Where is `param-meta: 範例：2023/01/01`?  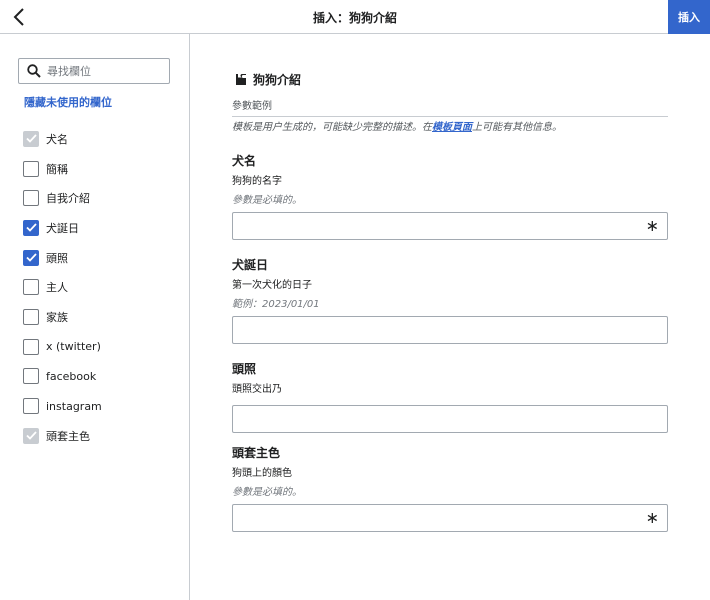
param-meta: 範例：2023/01/01 is located at coordinates (276, 304).